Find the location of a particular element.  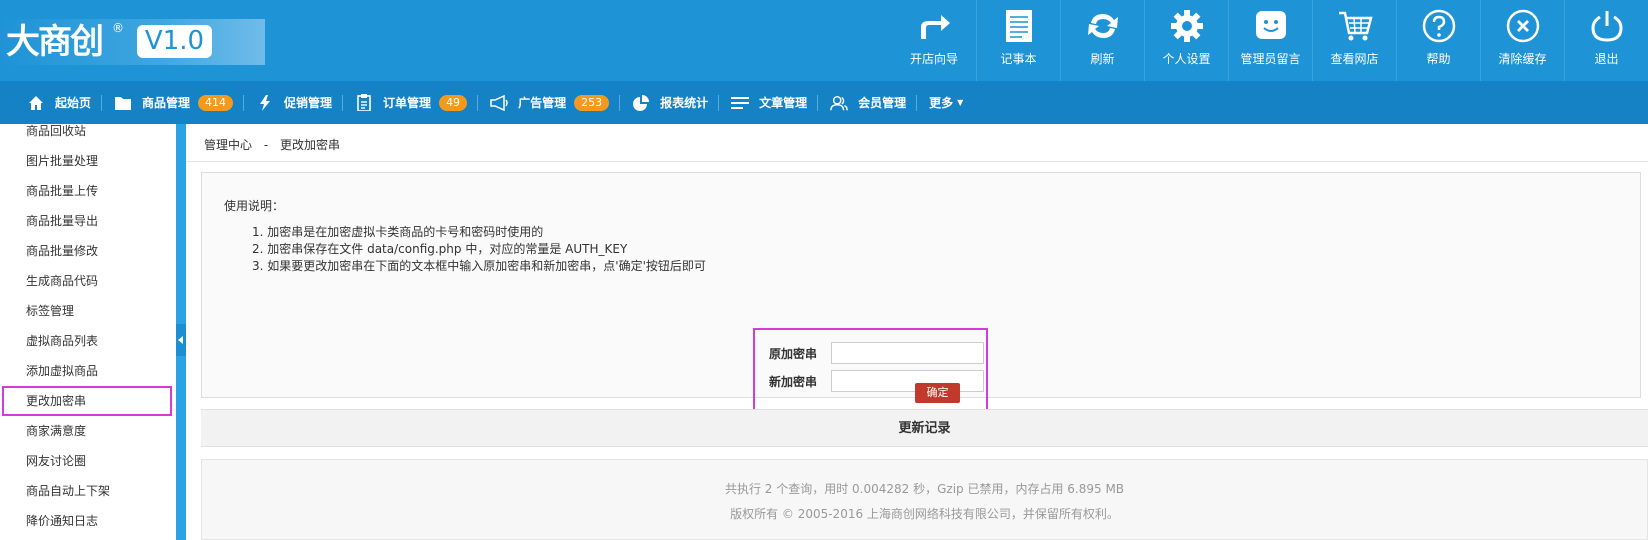

topnav-notepad: 记事本 is located at coordinates (1018, 40).